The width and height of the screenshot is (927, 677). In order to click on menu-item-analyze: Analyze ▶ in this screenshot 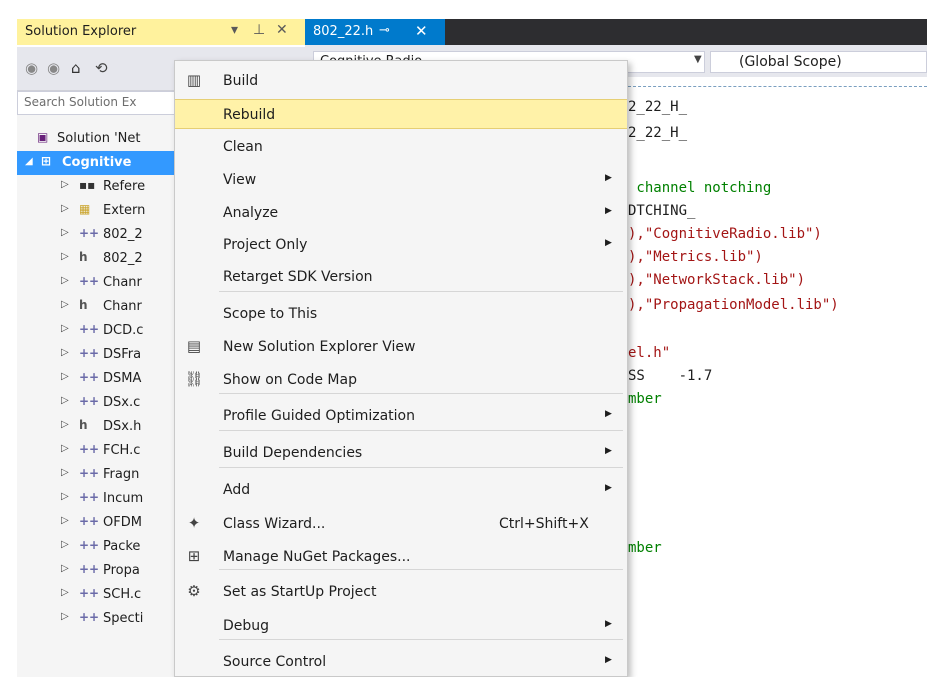, I will do `click(401, 213)`.